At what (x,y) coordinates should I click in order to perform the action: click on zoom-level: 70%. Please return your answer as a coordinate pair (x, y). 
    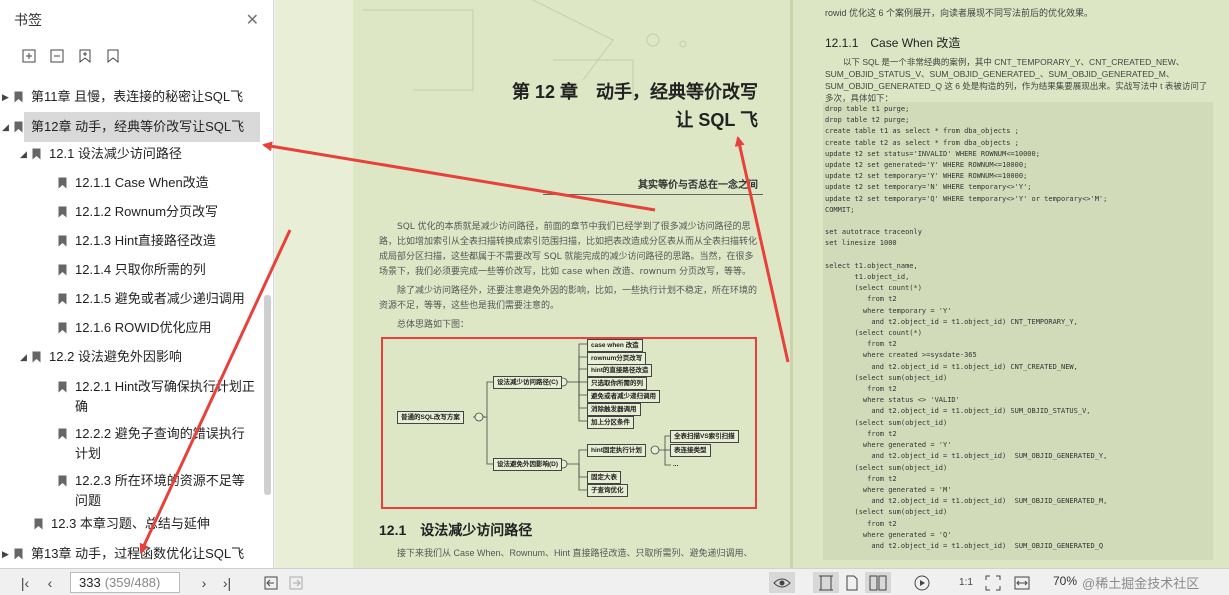
    Looking at the image, I should click on (1065, 581).